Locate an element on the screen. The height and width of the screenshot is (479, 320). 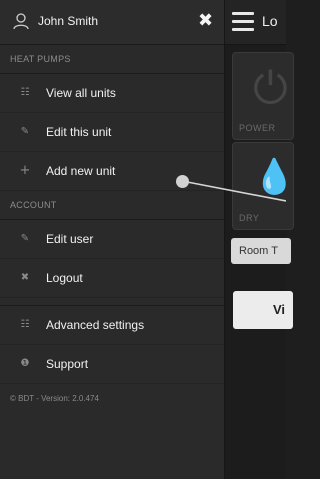
menu-item-label: Logout is located at coordinates (64, 278).